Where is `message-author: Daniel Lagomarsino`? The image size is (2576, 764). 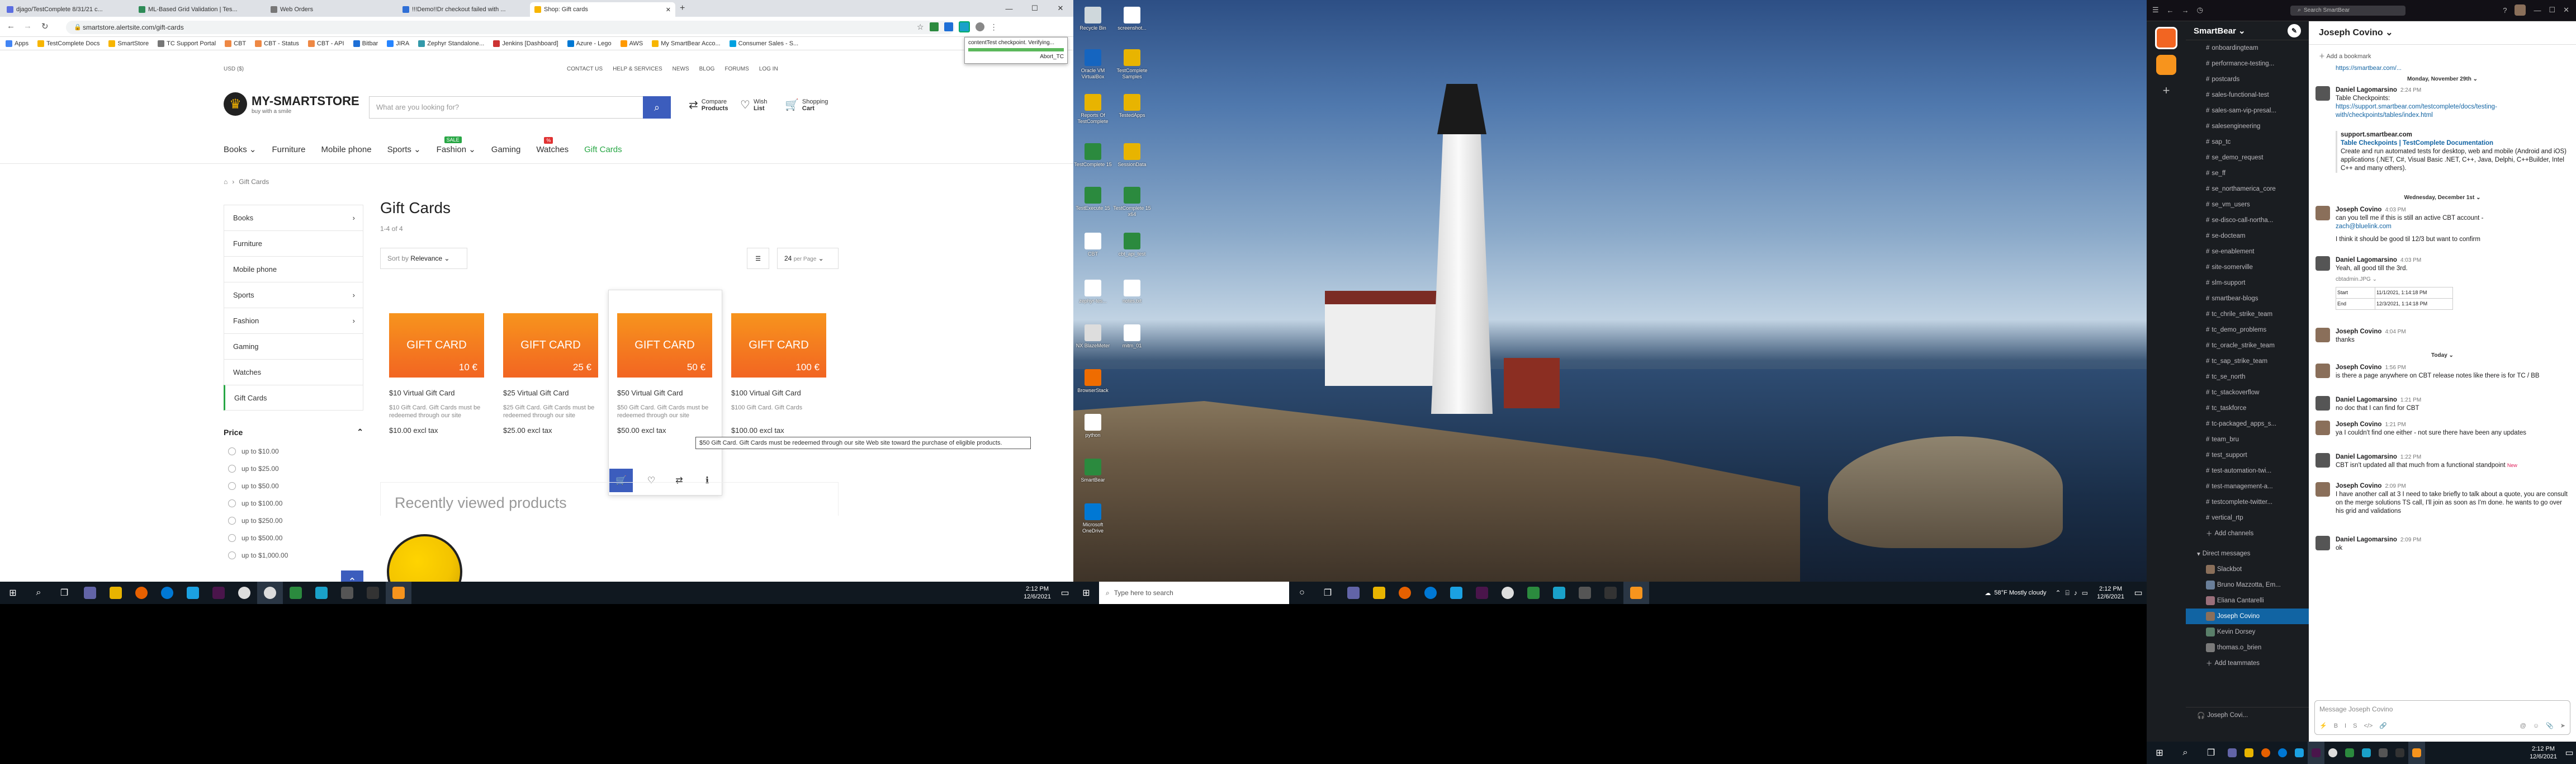
message-author: Daniel Lagomarsino is located at coordinates (2366, 539).